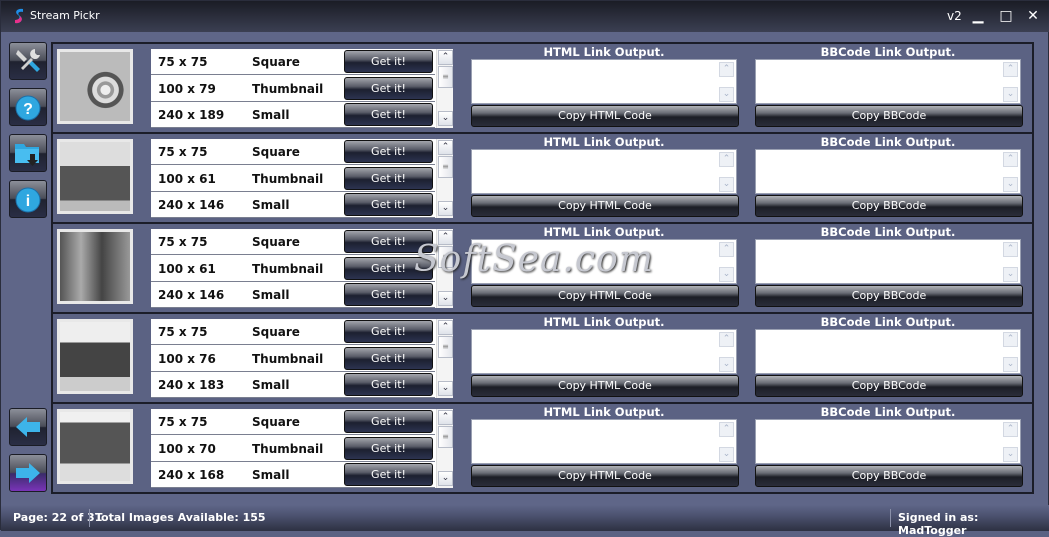 This screenshot has width=1049, height=537. What do you see at coordinates (28, 473) in the screenshot?
I see `next-page-button` at bounding box center [28, 473].